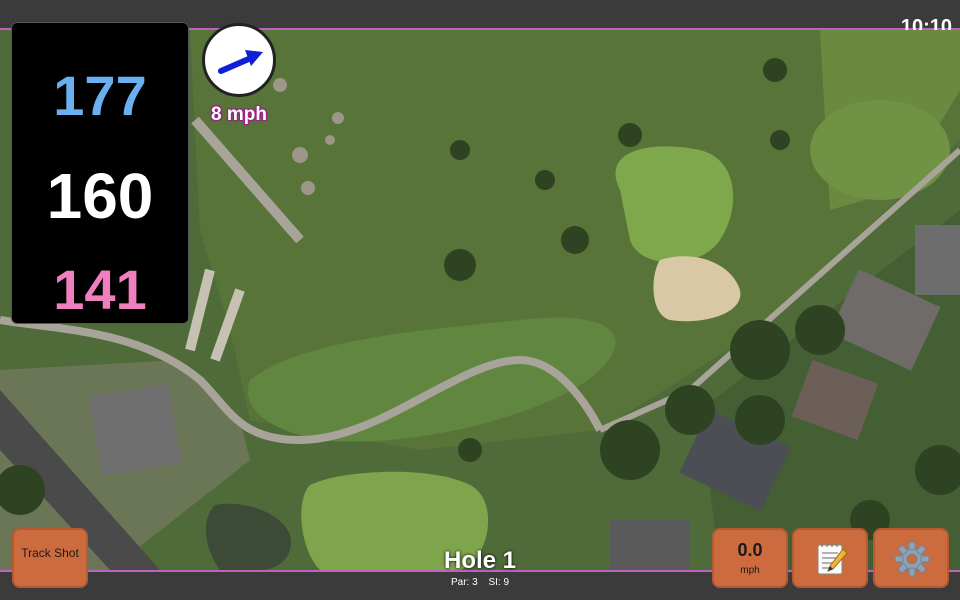  I want to click on wind-indicator, so click(239, 60).